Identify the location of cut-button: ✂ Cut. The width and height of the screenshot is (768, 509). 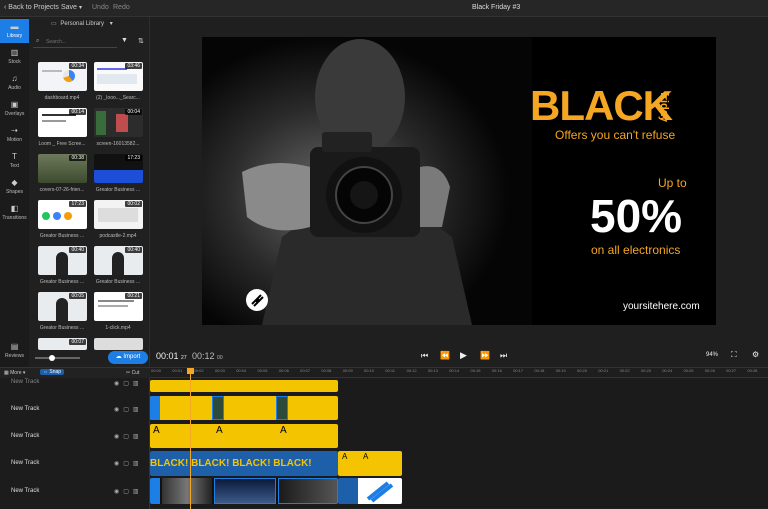
(132, 373).